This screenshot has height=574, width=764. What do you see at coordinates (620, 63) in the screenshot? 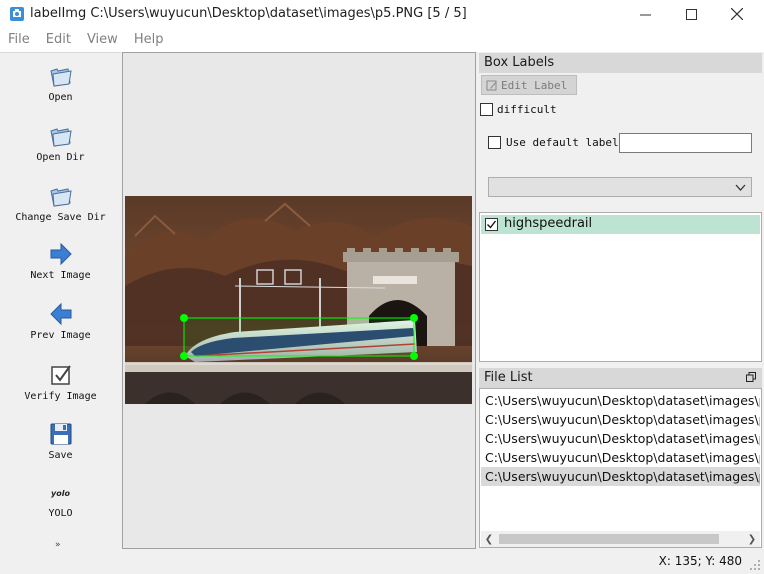
I see `box-labels-dock-title: Box Labels` at bounding box center [620, 63].